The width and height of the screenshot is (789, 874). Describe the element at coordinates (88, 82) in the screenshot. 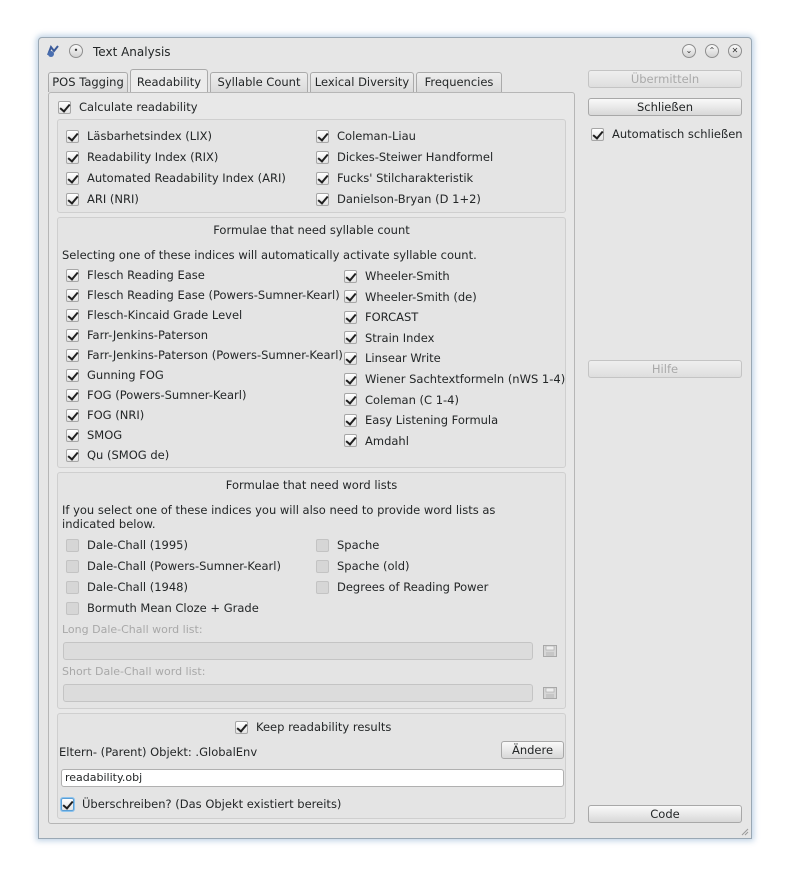

I see `tab-pos-tagging: POS Tagging` at that location.